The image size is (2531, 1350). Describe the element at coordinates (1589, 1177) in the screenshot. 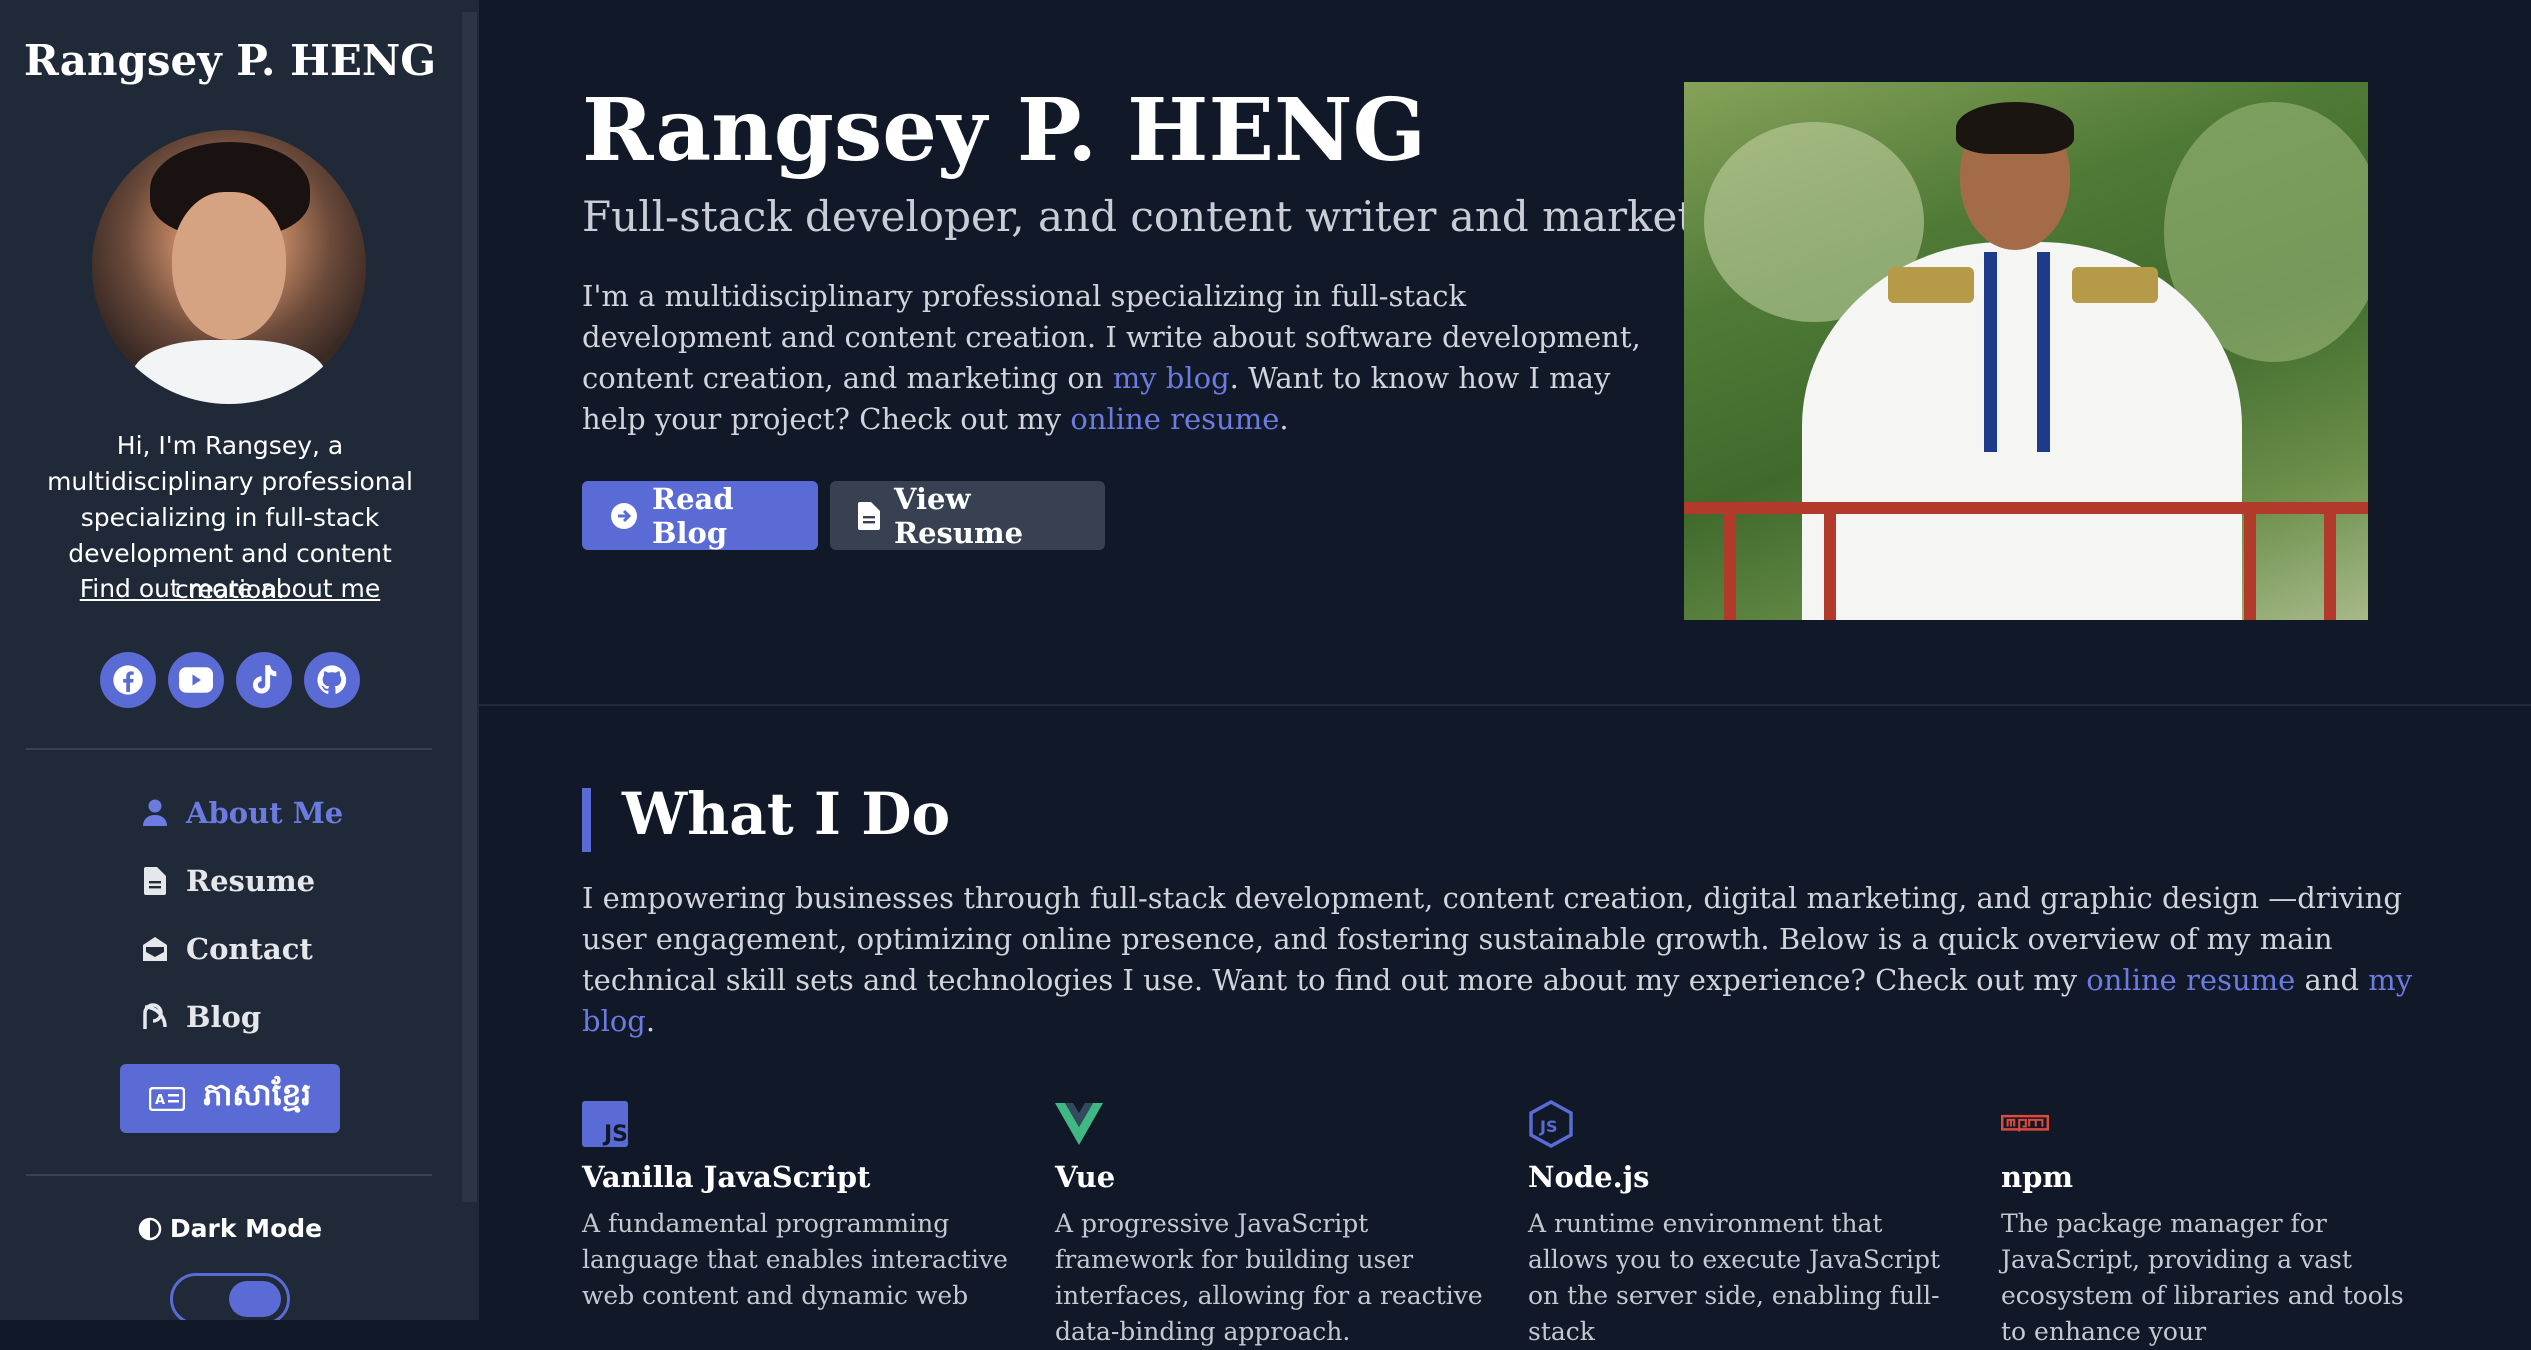

I see `skill-name: Node.js` at that location.